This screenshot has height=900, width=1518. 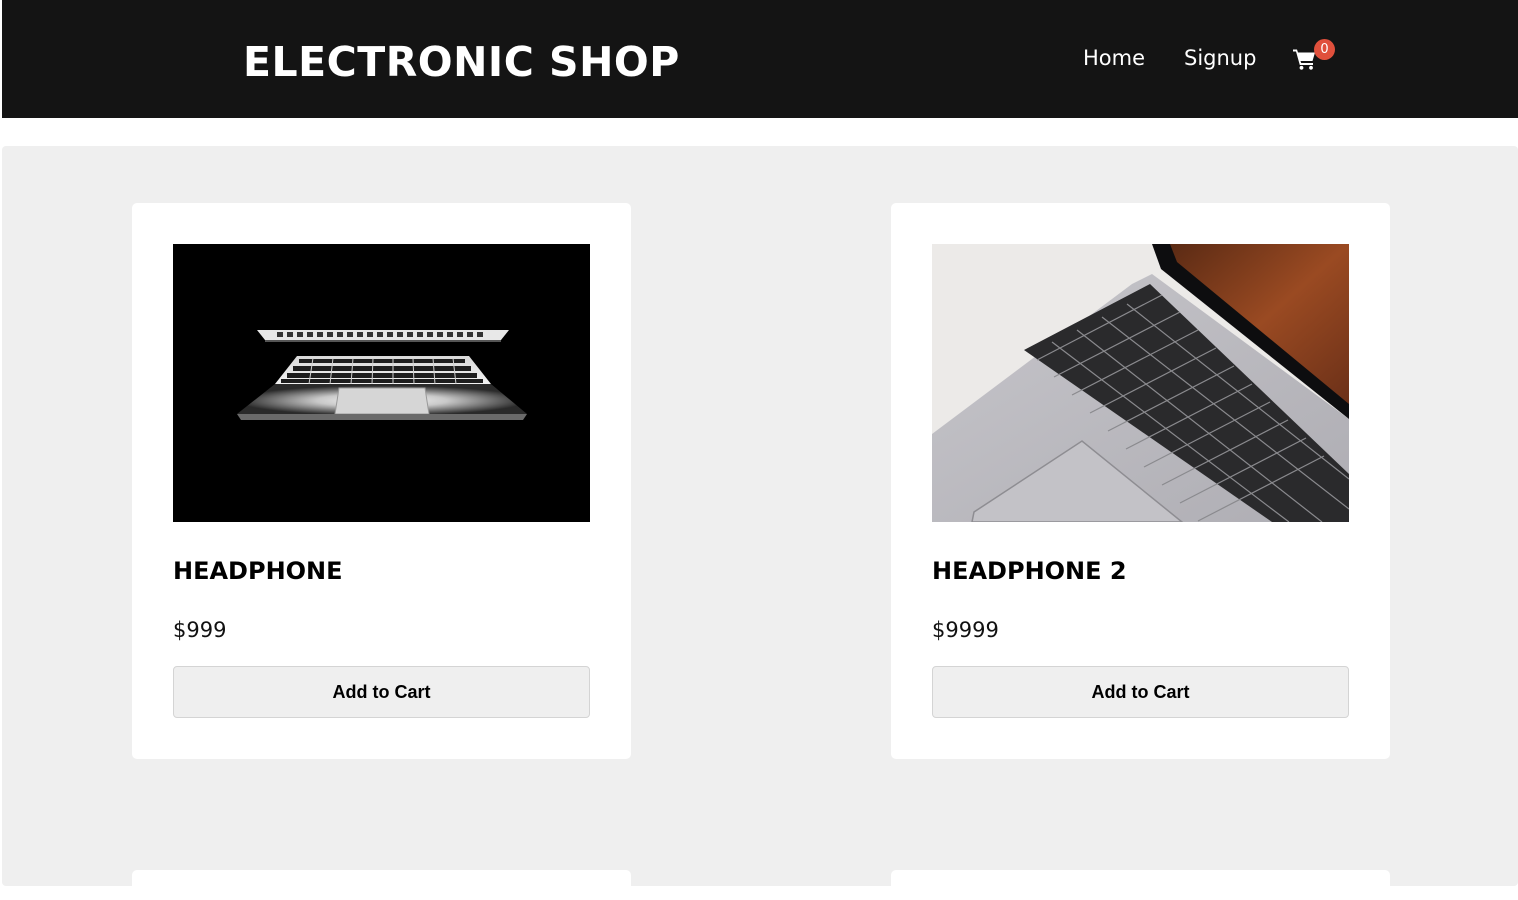 I want to click on cart-count-badge: 0, so click(x=1324, y=49).